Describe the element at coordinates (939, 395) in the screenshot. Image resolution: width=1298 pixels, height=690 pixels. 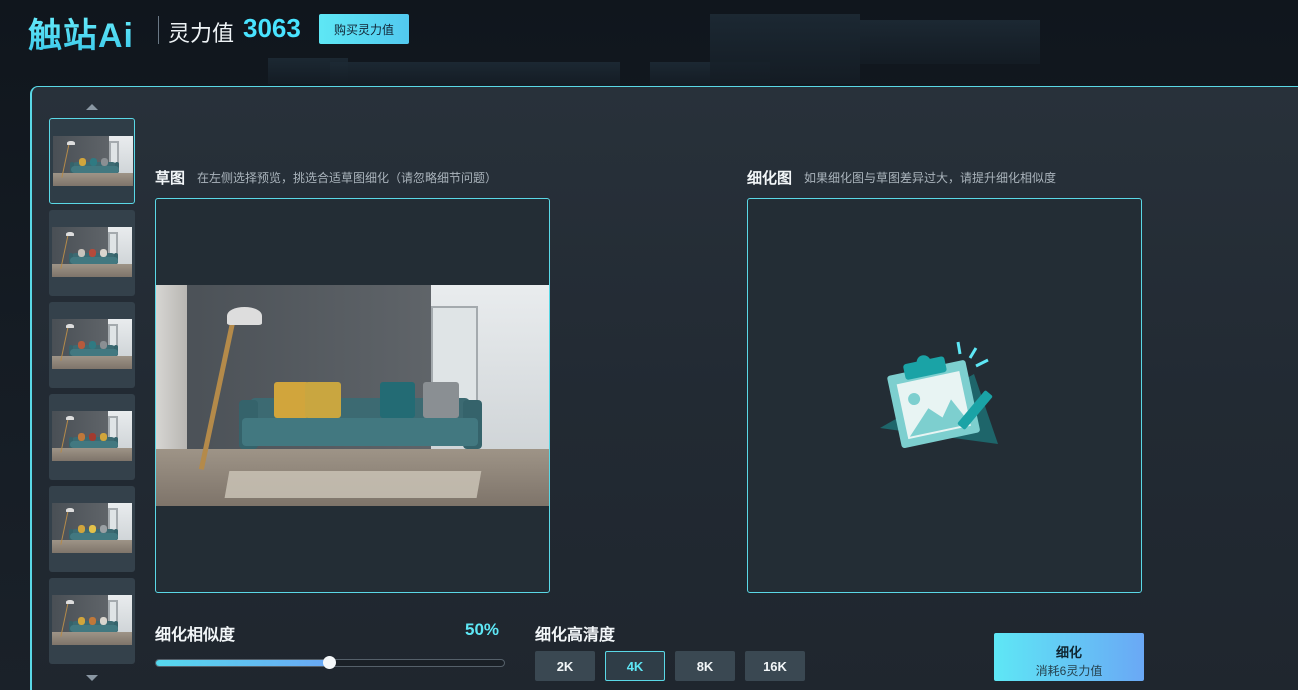
I see `image-placeholder-icon` at that location.